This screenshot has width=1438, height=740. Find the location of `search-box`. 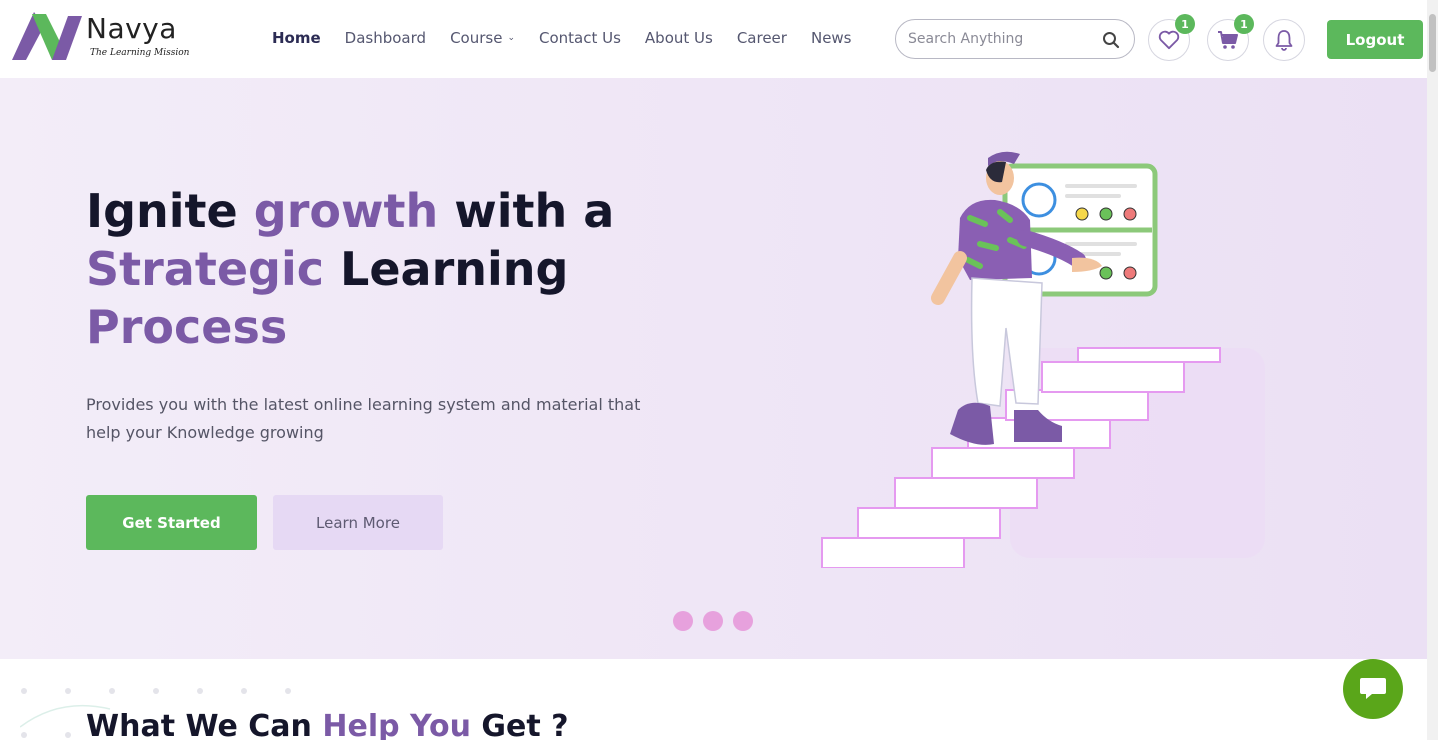

search-box is located at coordinates (1015, 39).